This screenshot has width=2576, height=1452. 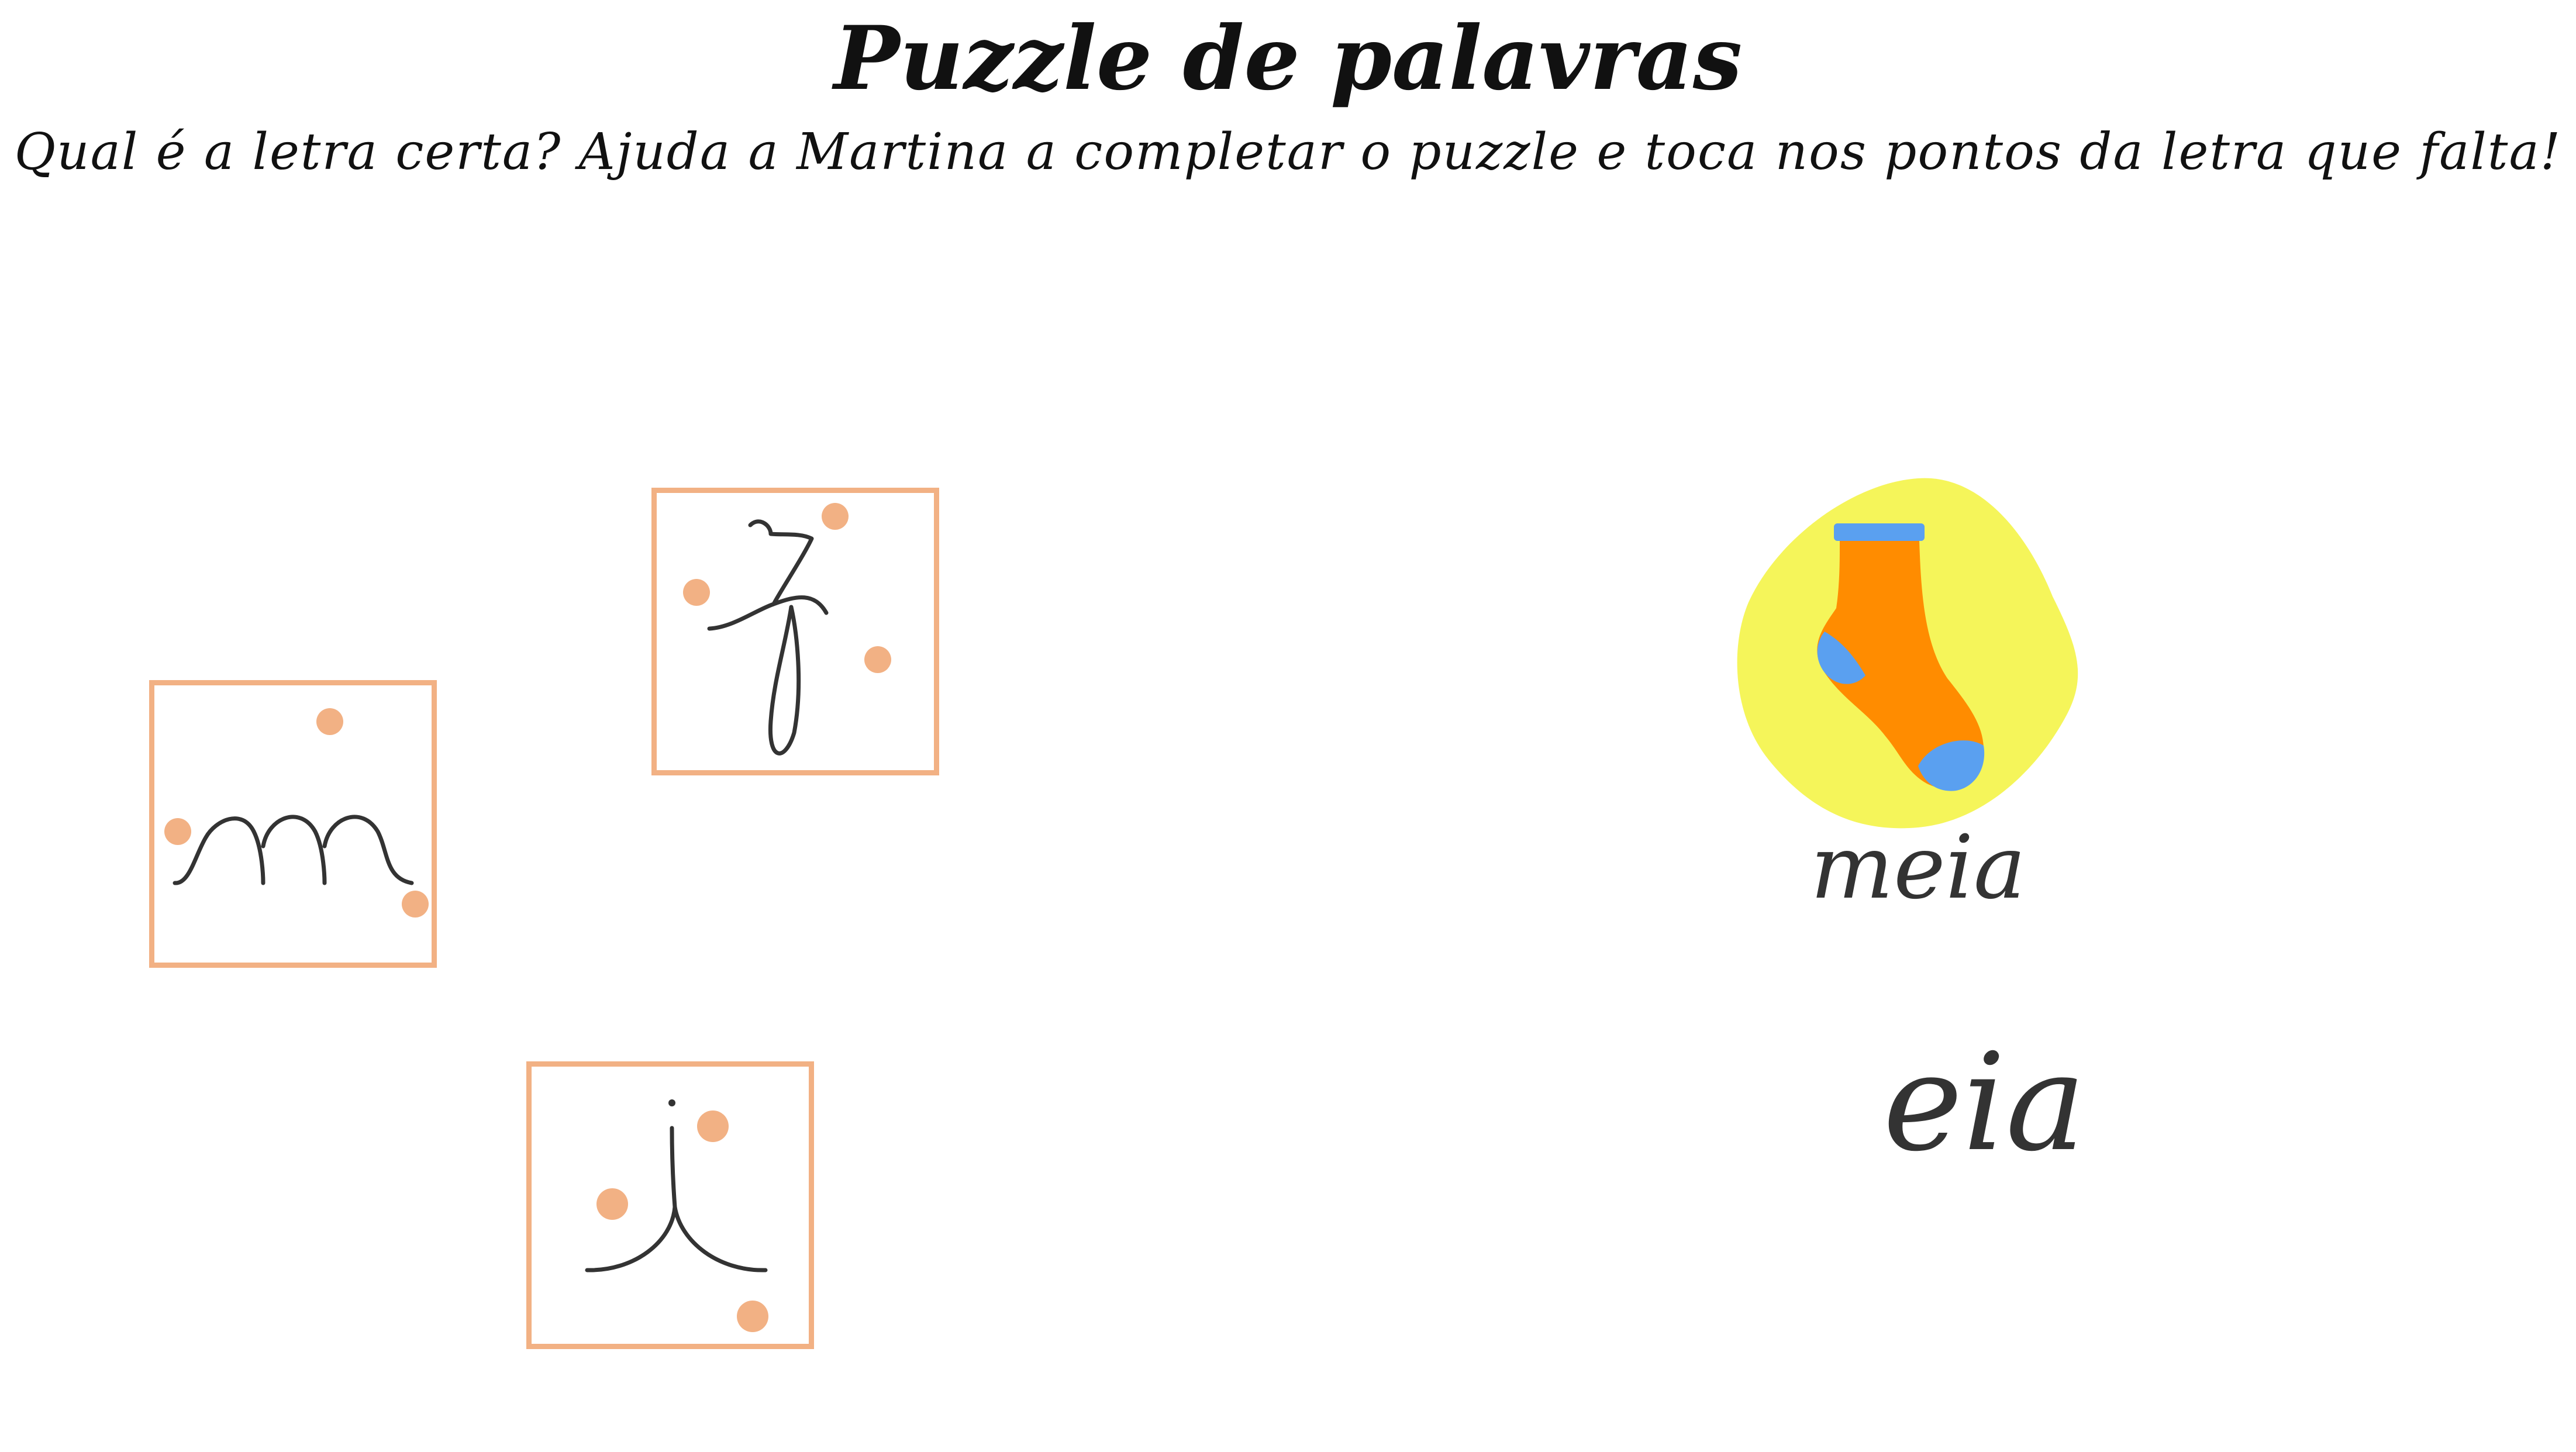 I want to click on letter-m-tracing-icon, so click(x=297, y=813).